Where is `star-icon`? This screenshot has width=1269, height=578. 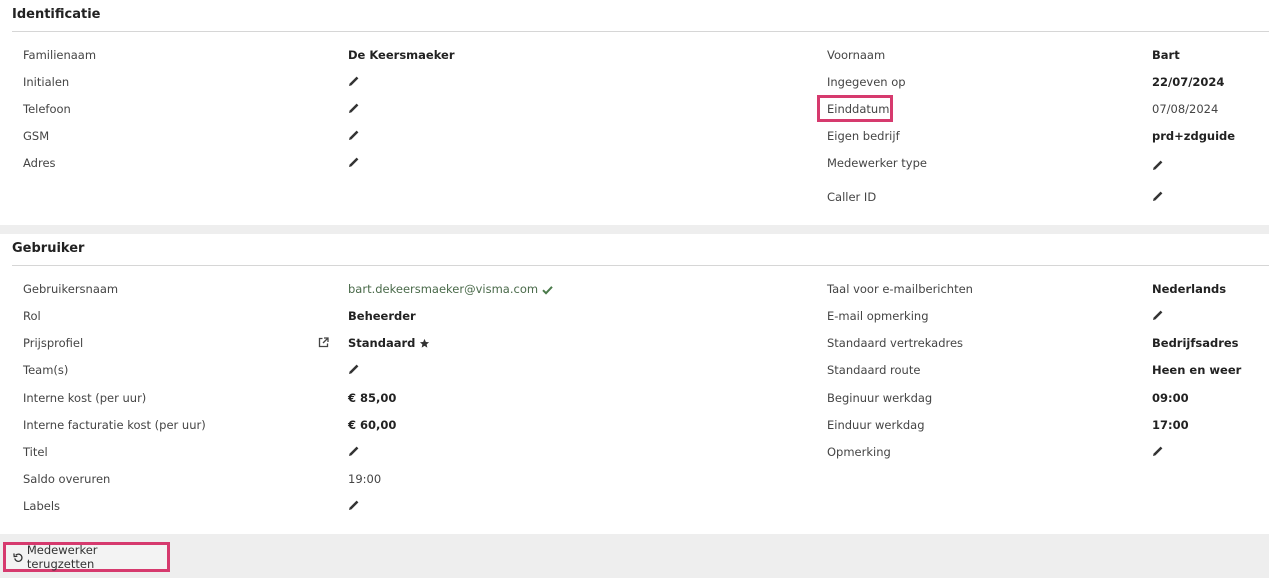
star-icon is located at coordinates (425, 343).